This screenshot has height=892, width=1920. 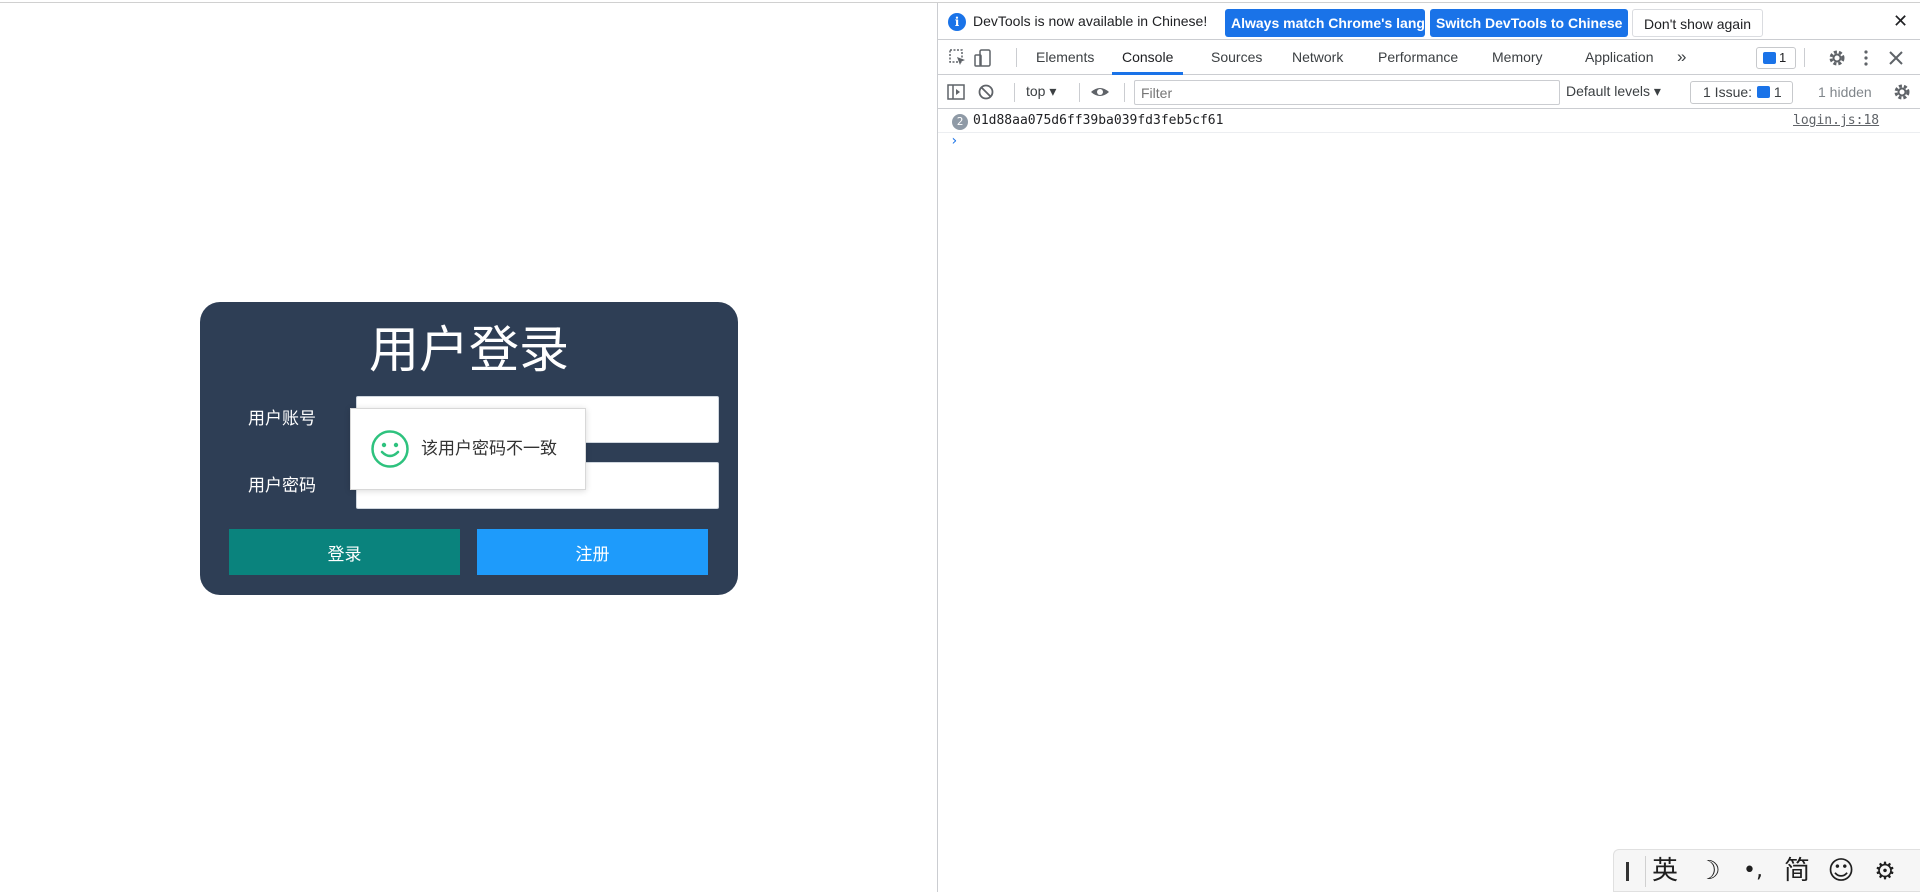 I want to click on inspect-element-icon, so click(x=958, y=58).